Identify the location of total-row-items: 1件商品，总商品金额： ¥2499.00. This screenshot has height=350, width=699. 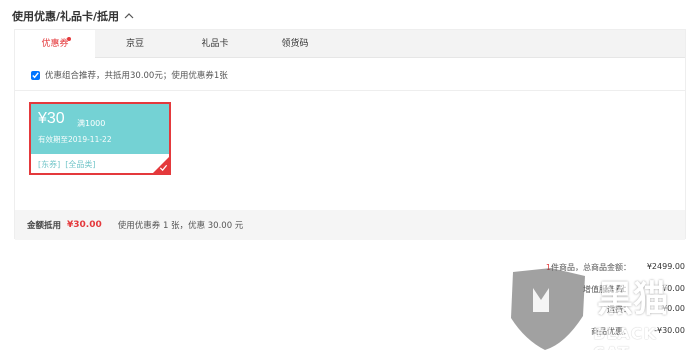
(615, 267).